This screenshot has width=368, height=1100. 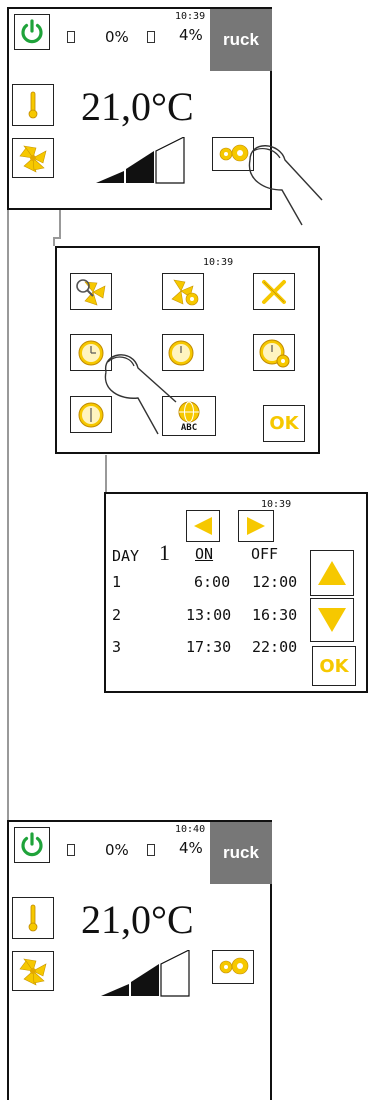 I want to click on row-off-time: 22:00, so click(x=274, y=647).